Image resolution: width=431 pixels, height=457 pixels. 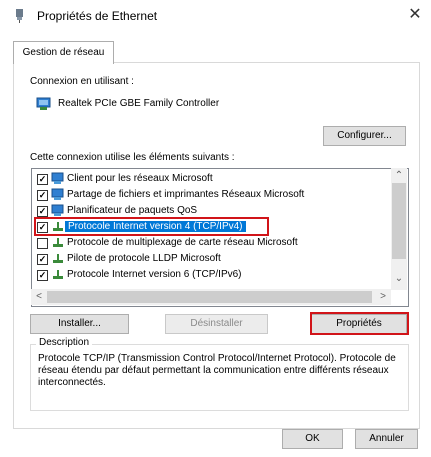 I want to click on close-button: ✕, so click(x=415, y=15).